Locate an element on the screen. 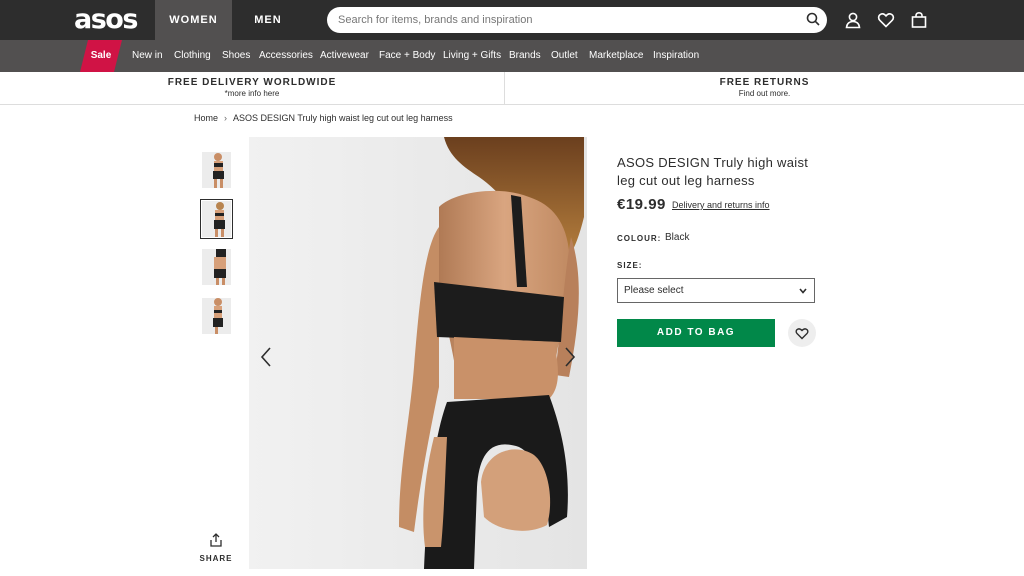 The height and width of the screenshot is (576, 1024). free-delivery-subtext: *more info here is located at coordinates (252, 93).